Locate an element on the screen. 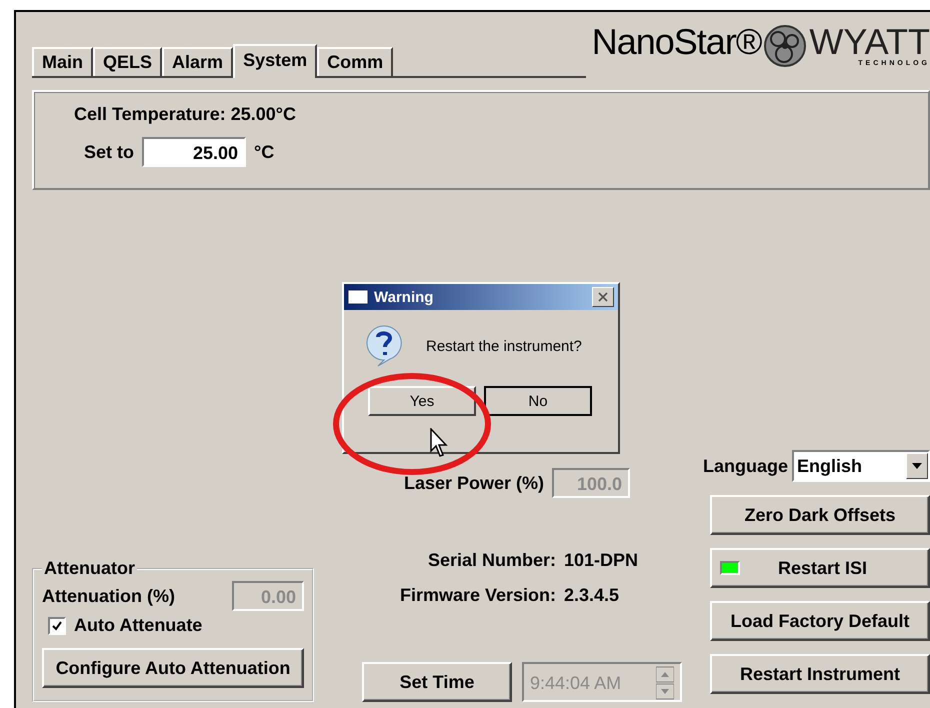 The width and height of the screenshot is (930, 708). attenuator-title: Attenuator is located at coordinates (89, 568).